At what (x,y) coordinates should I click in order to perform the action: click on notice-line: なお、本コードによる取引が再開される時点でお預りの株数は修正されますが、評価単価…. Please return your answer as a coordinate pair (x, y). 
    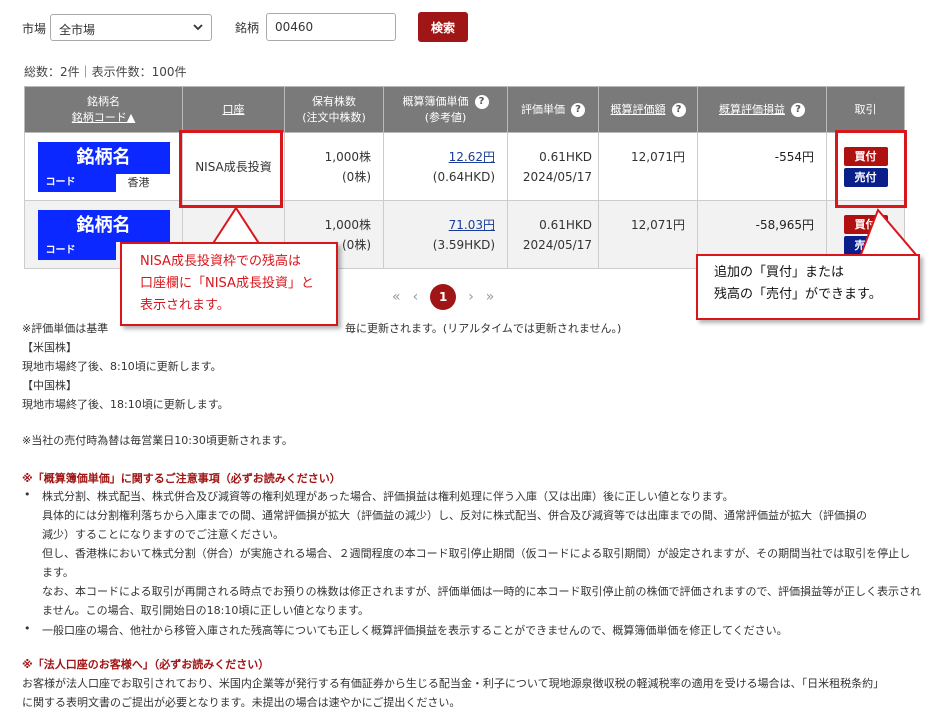
    Looking at the image, I should click on (482, 591).